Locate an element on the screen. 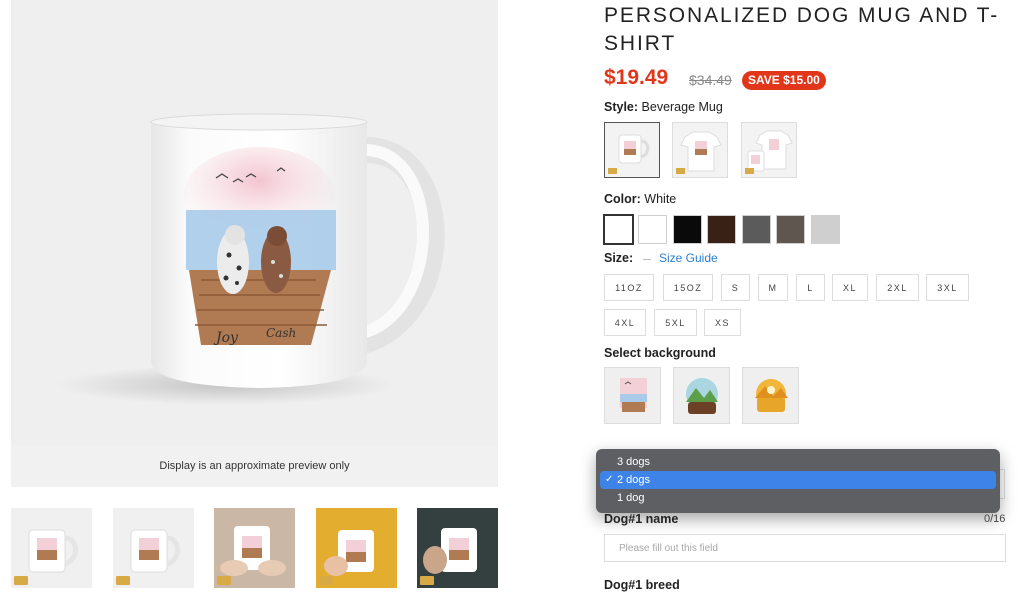 Image resolution: width=1024 pixels, height=600 pixels. style-label: Style: Beverage Mug is located at coordinates (663, 107).